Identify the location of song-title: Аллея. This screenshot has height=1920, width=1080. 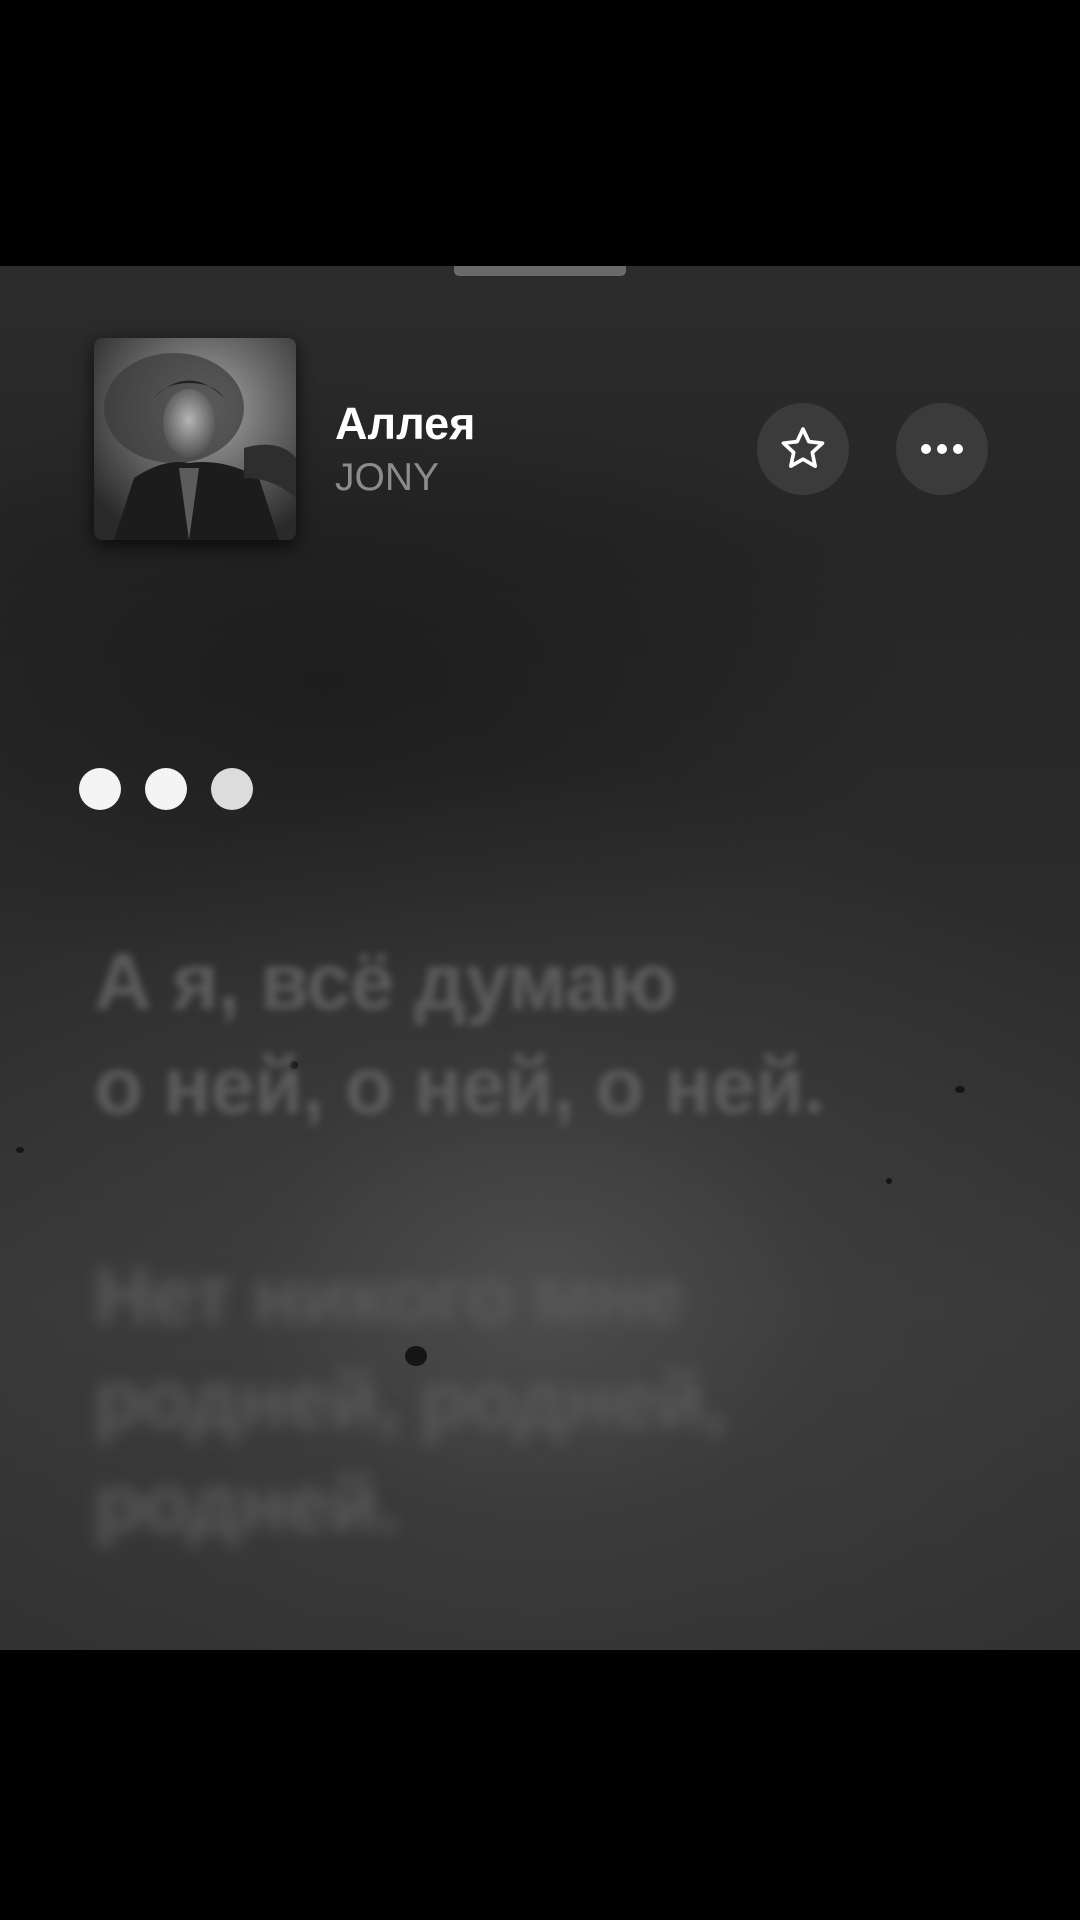
(405, 424).